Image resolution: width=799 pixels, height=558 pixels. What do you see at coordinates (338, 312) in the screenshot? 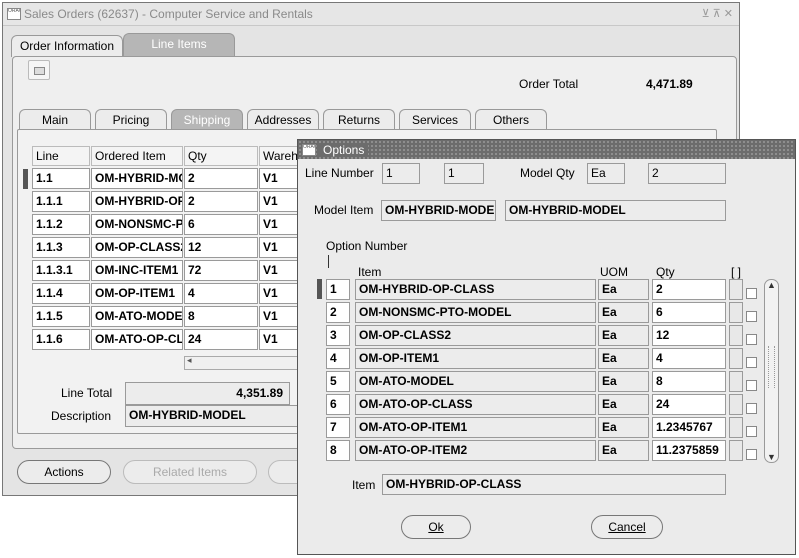
I see `option-number-cell: 2` at bounding box center [338, 312].